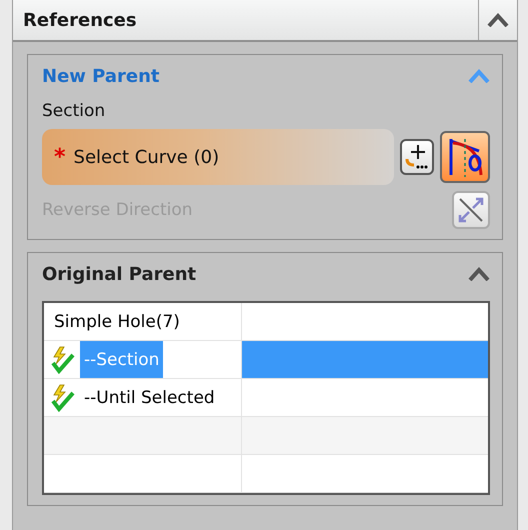 The width and height of the screenshot is (528, 530). What do you see at coordinates (120, 274) in the screenshot?
I see `group-title: Original Parent` at bounding box center [120, 274].